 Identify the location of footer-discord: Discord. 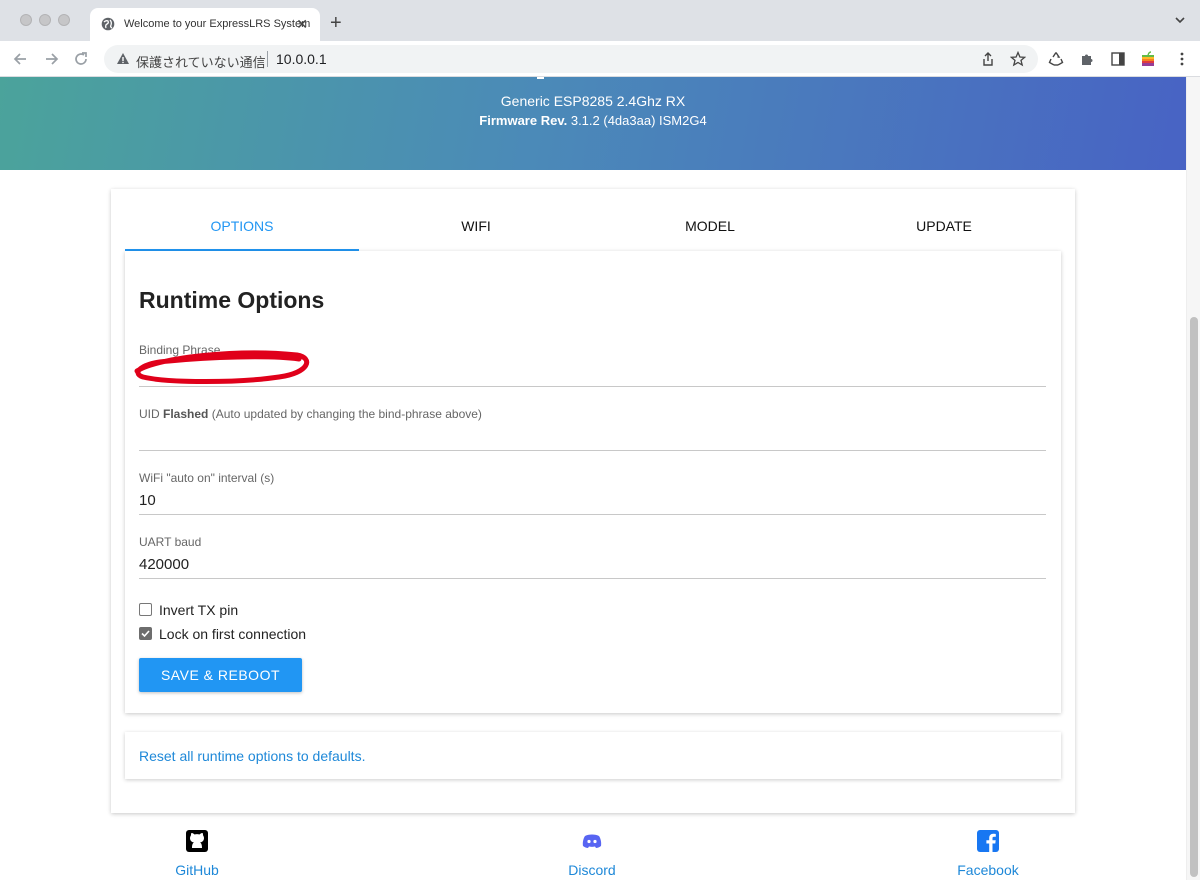
(592, 853).